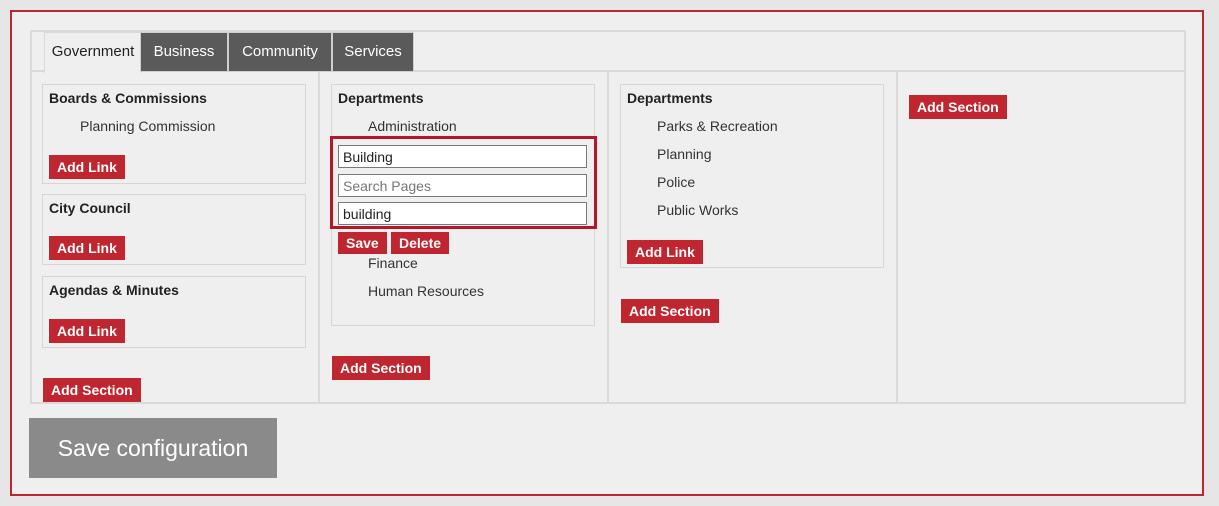 This screenshot has width=1219, height=506. What do you see at coordinates (412, 126) in the screenshot?
I see `link-administration: Administration` at bounding box center [412, 126].